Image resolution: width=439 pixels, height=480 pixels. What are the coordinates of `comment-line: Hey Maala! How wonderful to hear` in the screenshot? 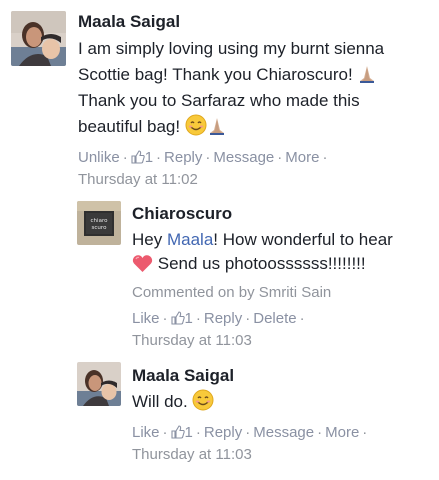 It's located at (262, 239).